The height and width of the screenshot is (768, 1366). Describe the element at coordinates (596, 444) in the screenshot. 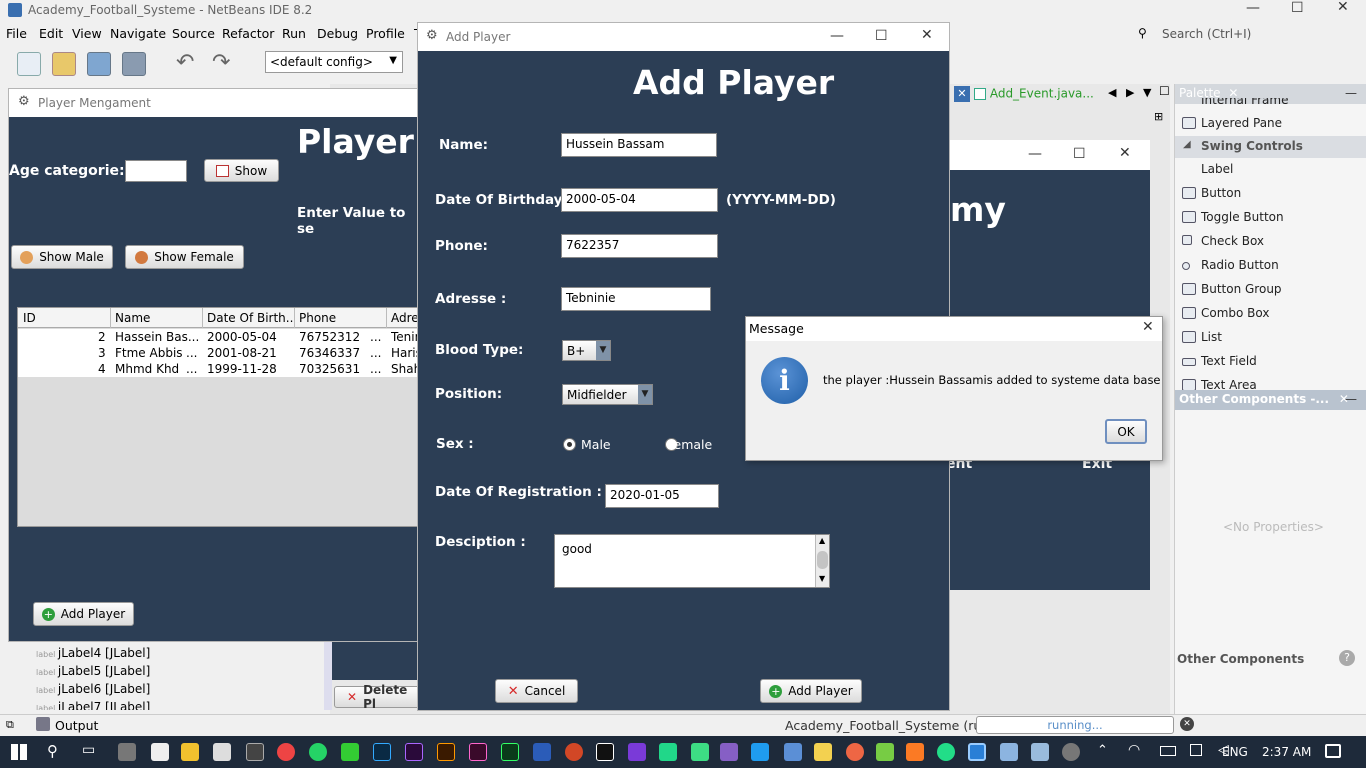

I see `sex-male-label: Male` at that location.